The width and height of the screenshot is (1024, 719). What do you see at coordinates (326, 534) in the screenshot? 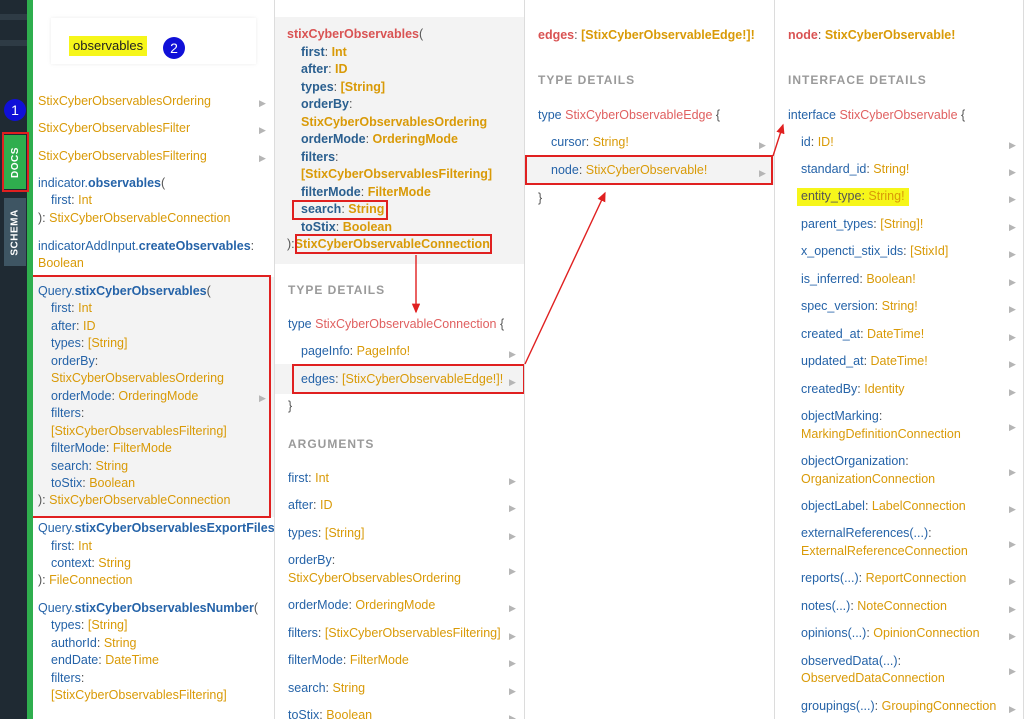
I see `argument-row: types: [String]` at bounding box center [326, 534].